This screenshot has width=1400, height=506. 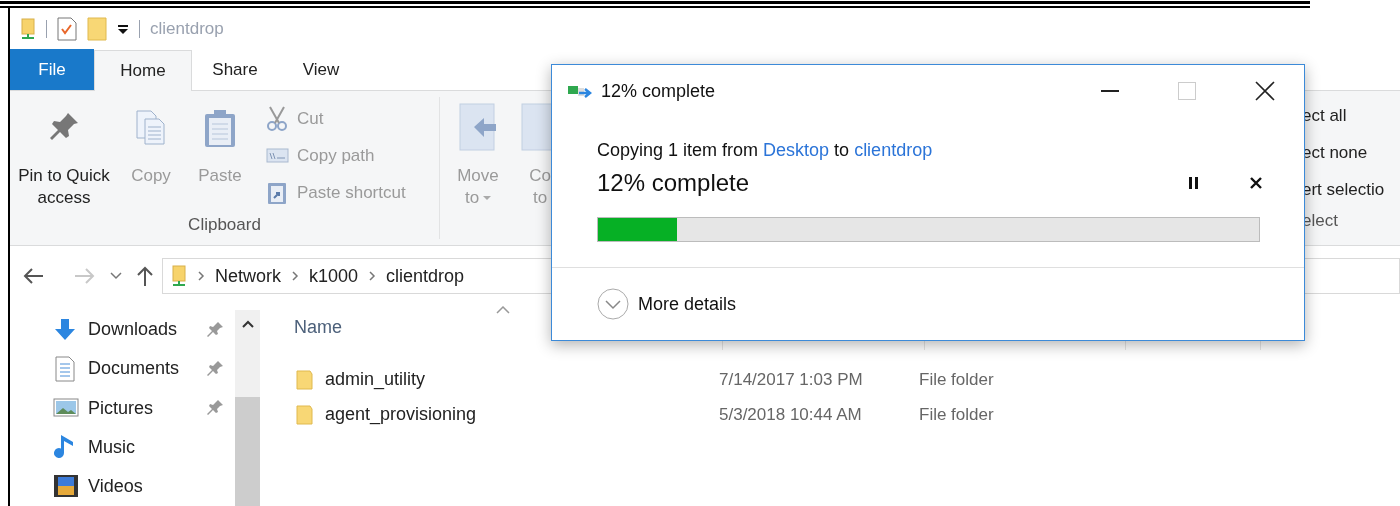 What do you see at coordinates (277, 193) in the screenshot?
I see `paste-shortcut-icon` at bounding box center [277, 193].